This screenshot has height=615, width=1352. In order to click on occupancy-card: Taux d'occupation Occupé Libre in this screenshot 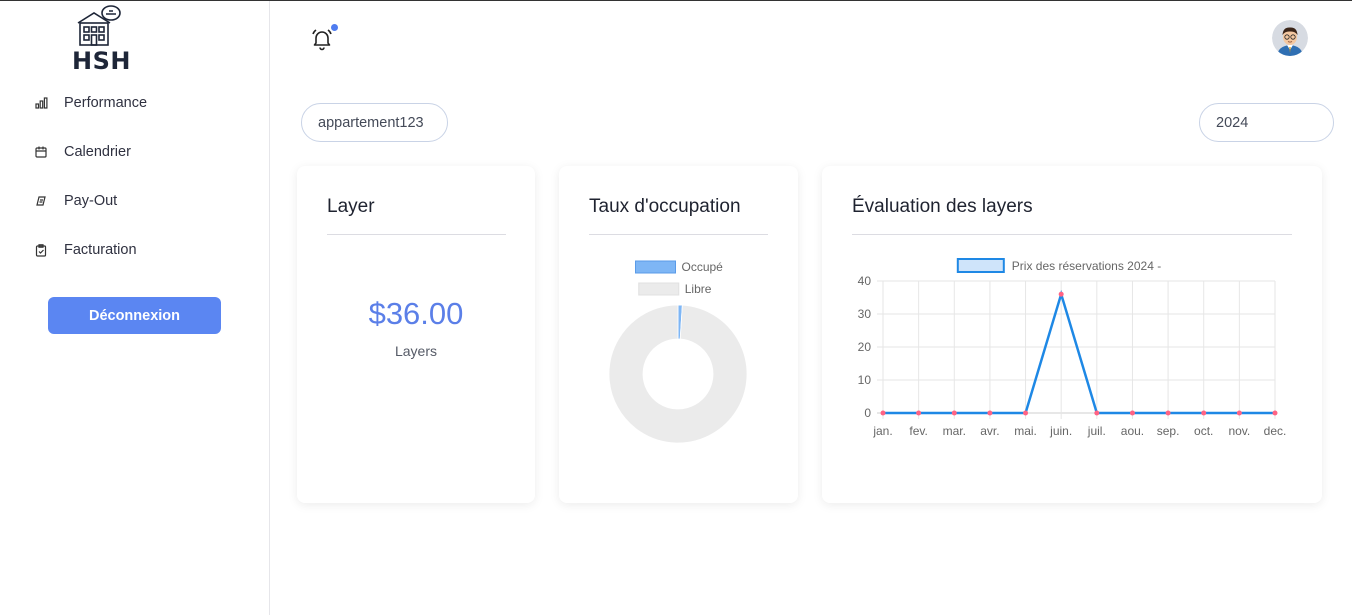, I will do `click(678, 334)`.